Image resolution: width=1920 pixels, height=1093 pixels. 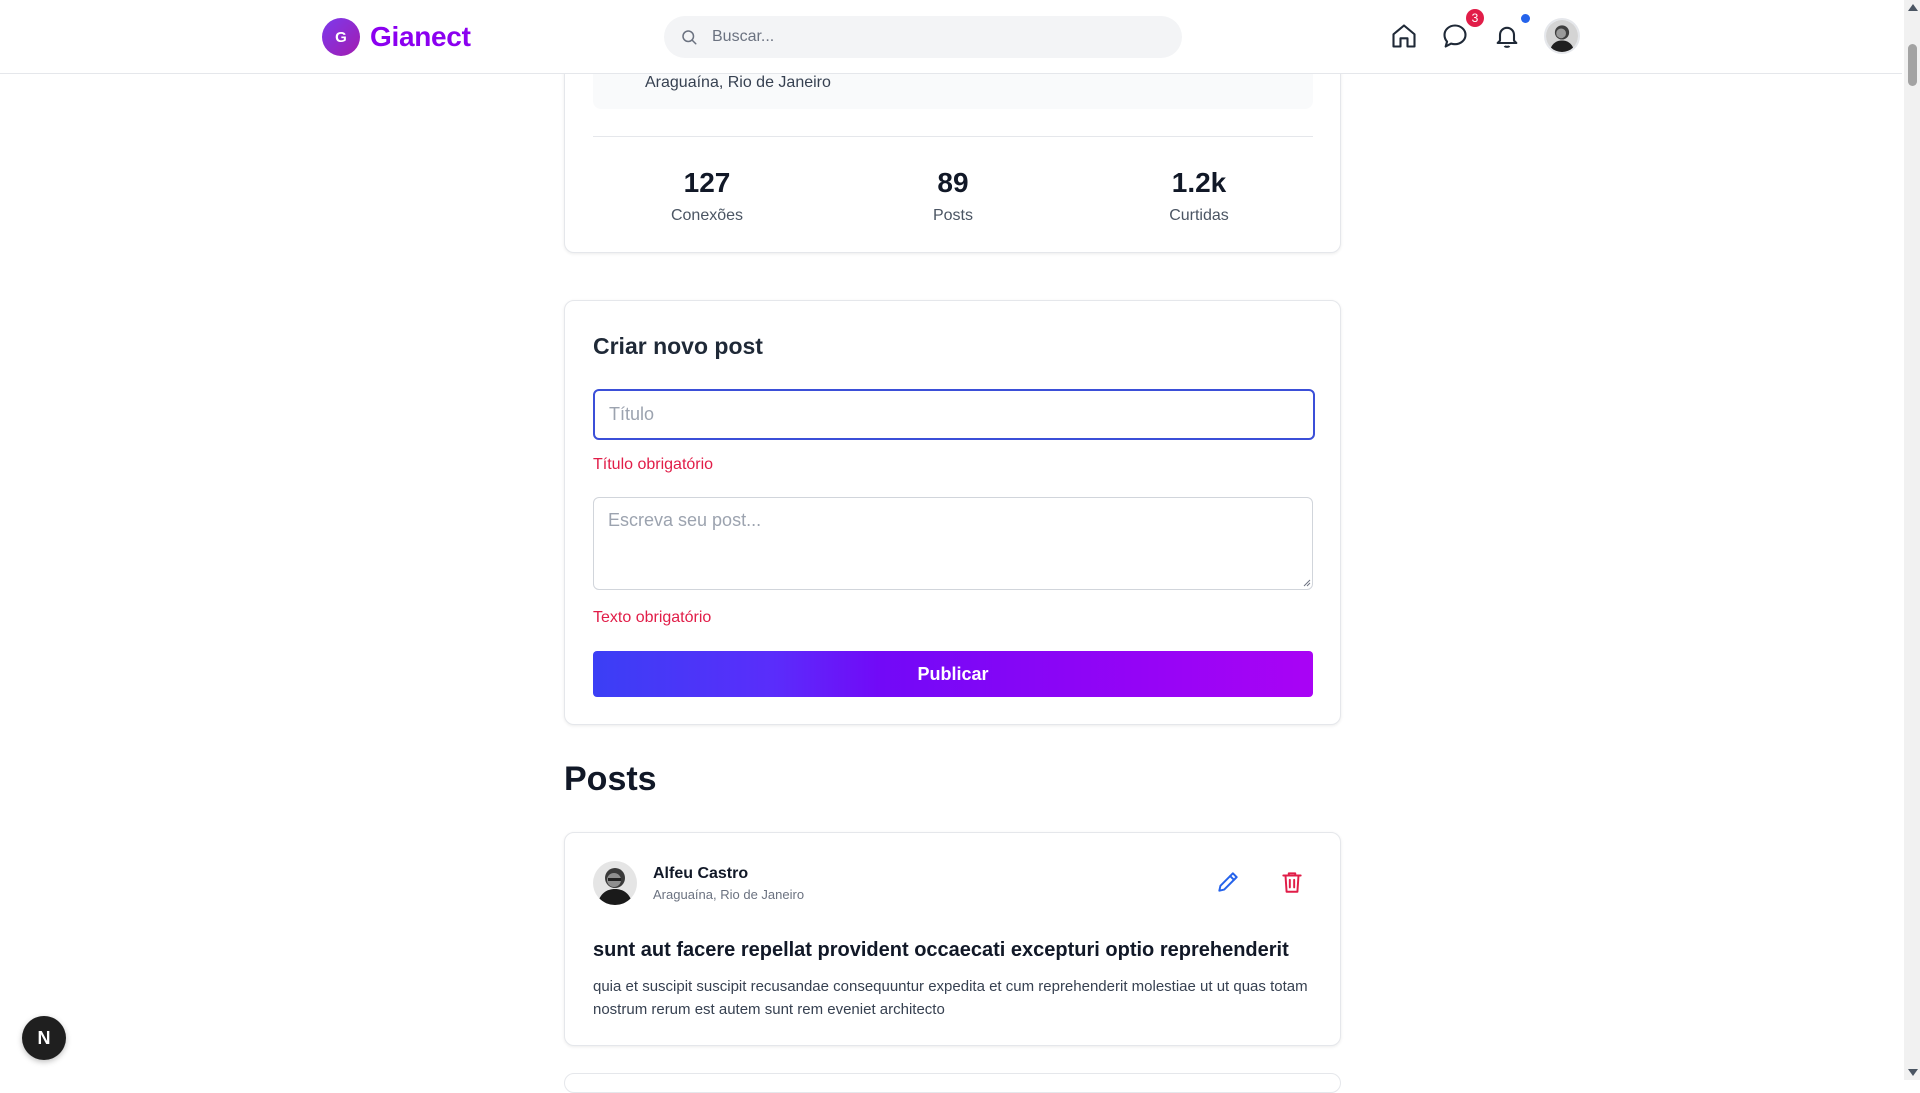 What do you see at coordinates (689, 37) in the screenshot?
I see `search-icon` at bounding box center [689, 37].